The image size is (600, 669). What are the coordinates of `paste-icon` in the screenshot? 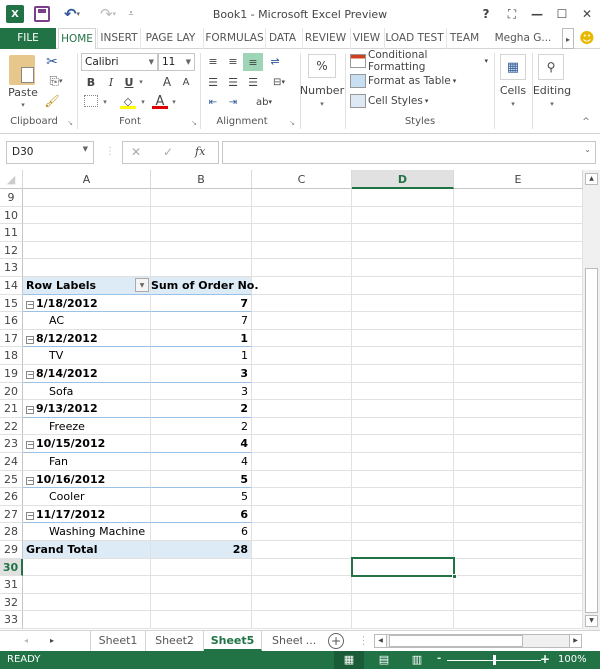 It's located at (22, 70).